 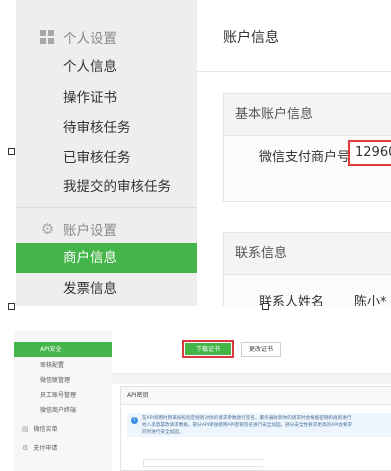 I want to click on sidebar-divider, so click(x=106, y=207).